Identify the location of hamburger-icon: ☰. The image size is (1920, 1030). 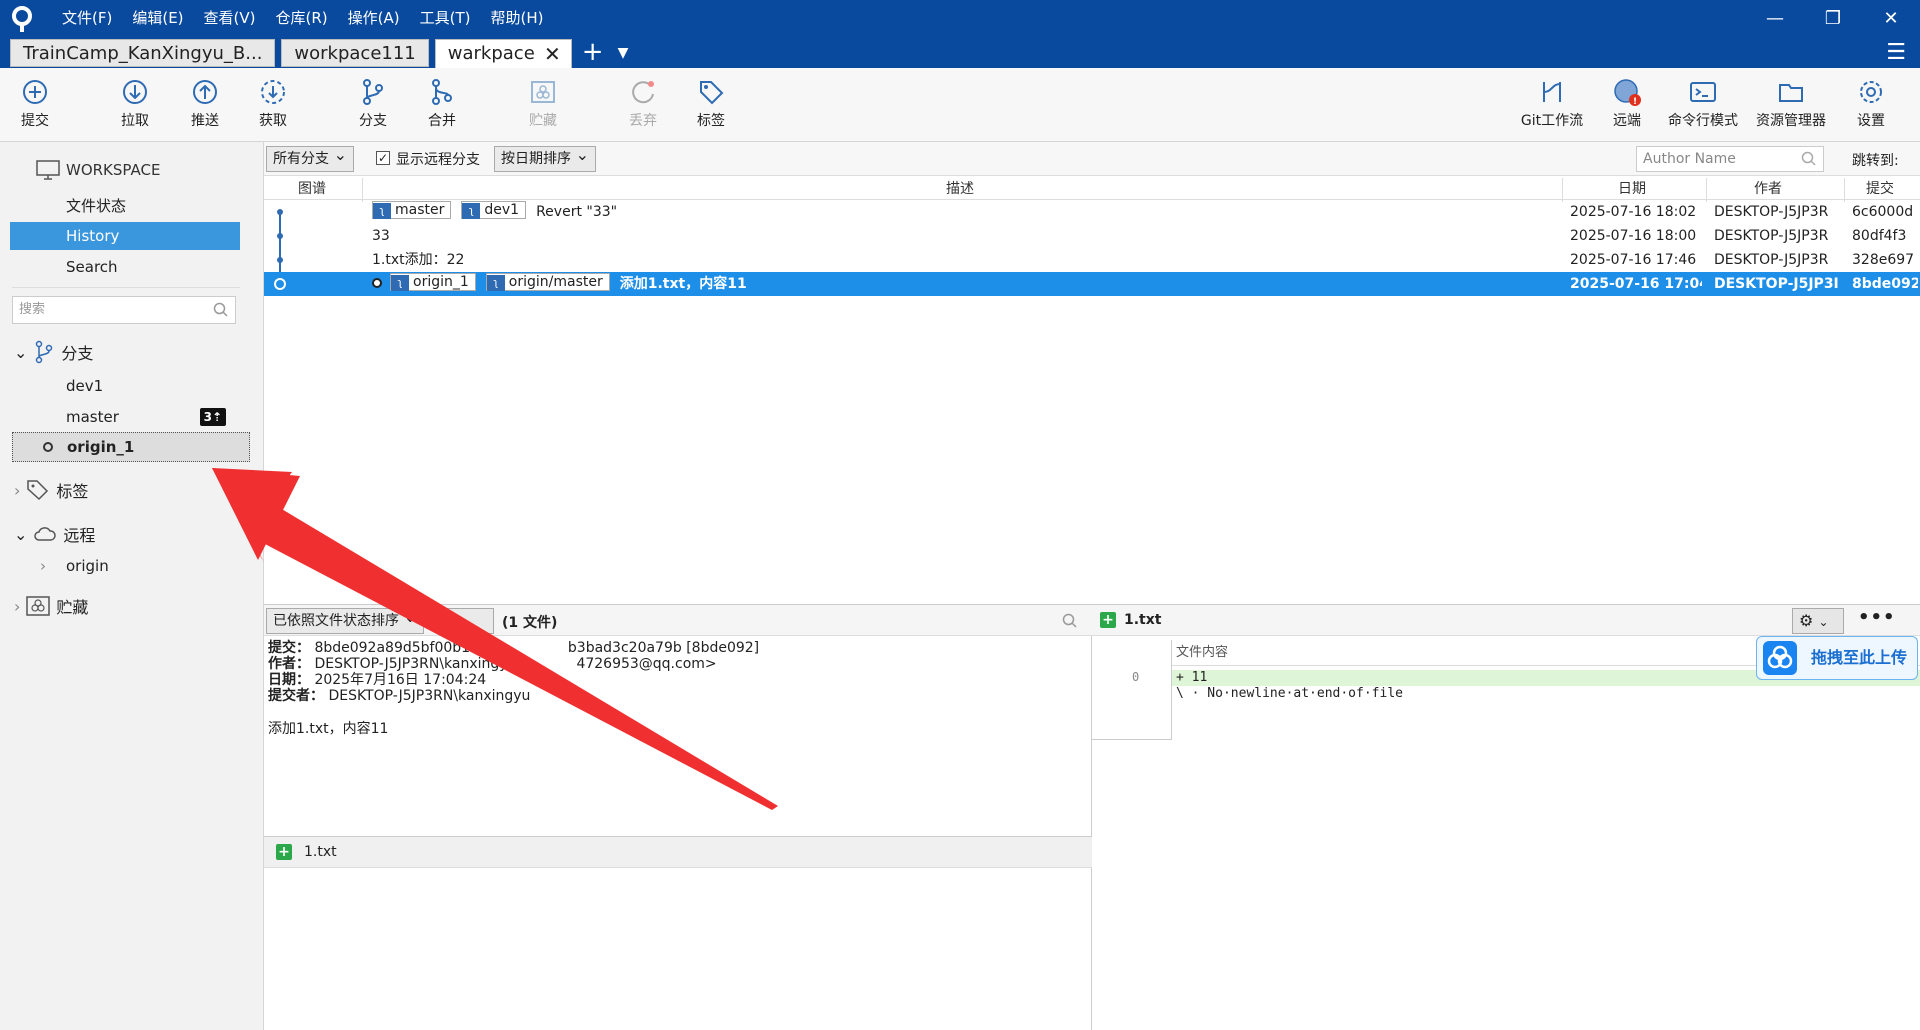
(1896, 52).